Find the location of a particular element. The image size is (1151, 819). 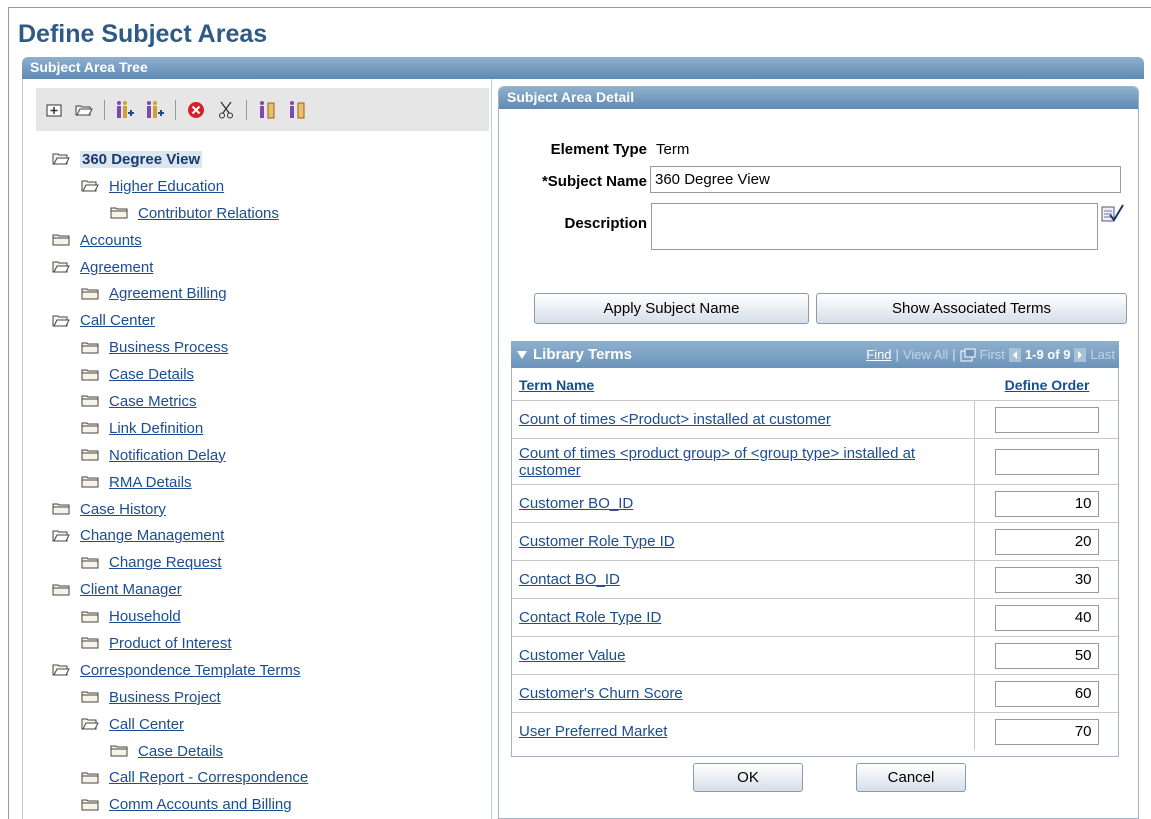

tree-node: Case Details is located at coordinates (180, 374).